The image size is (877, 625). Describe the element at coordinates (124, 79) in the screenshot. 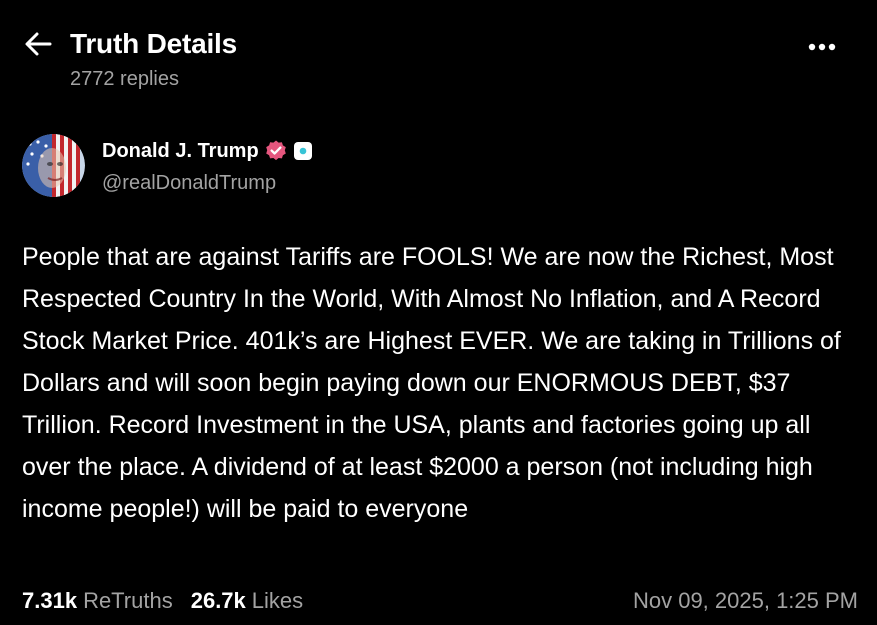

I see `reply-count: 2772 replies` at that location.